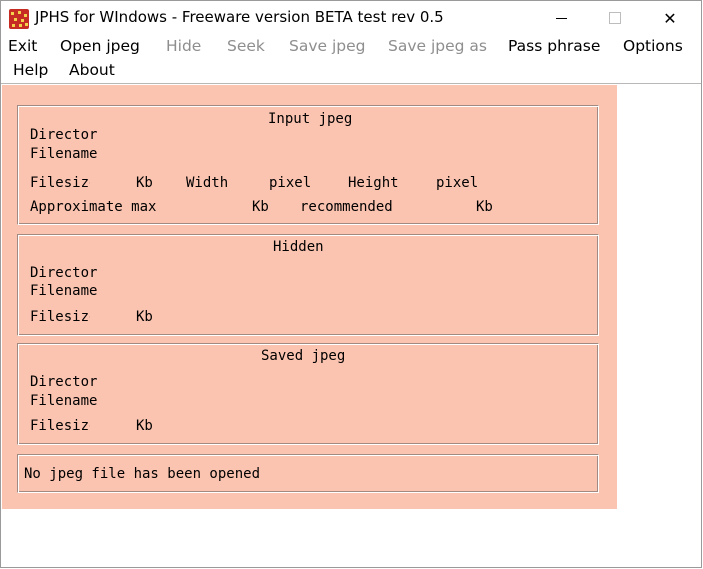 This screenshot has width=703, height=569. What do you see at coordinates (144, 183) in the screenshot?
I see `input-filesize-kb: Kb` at bounding box center [144, 183].